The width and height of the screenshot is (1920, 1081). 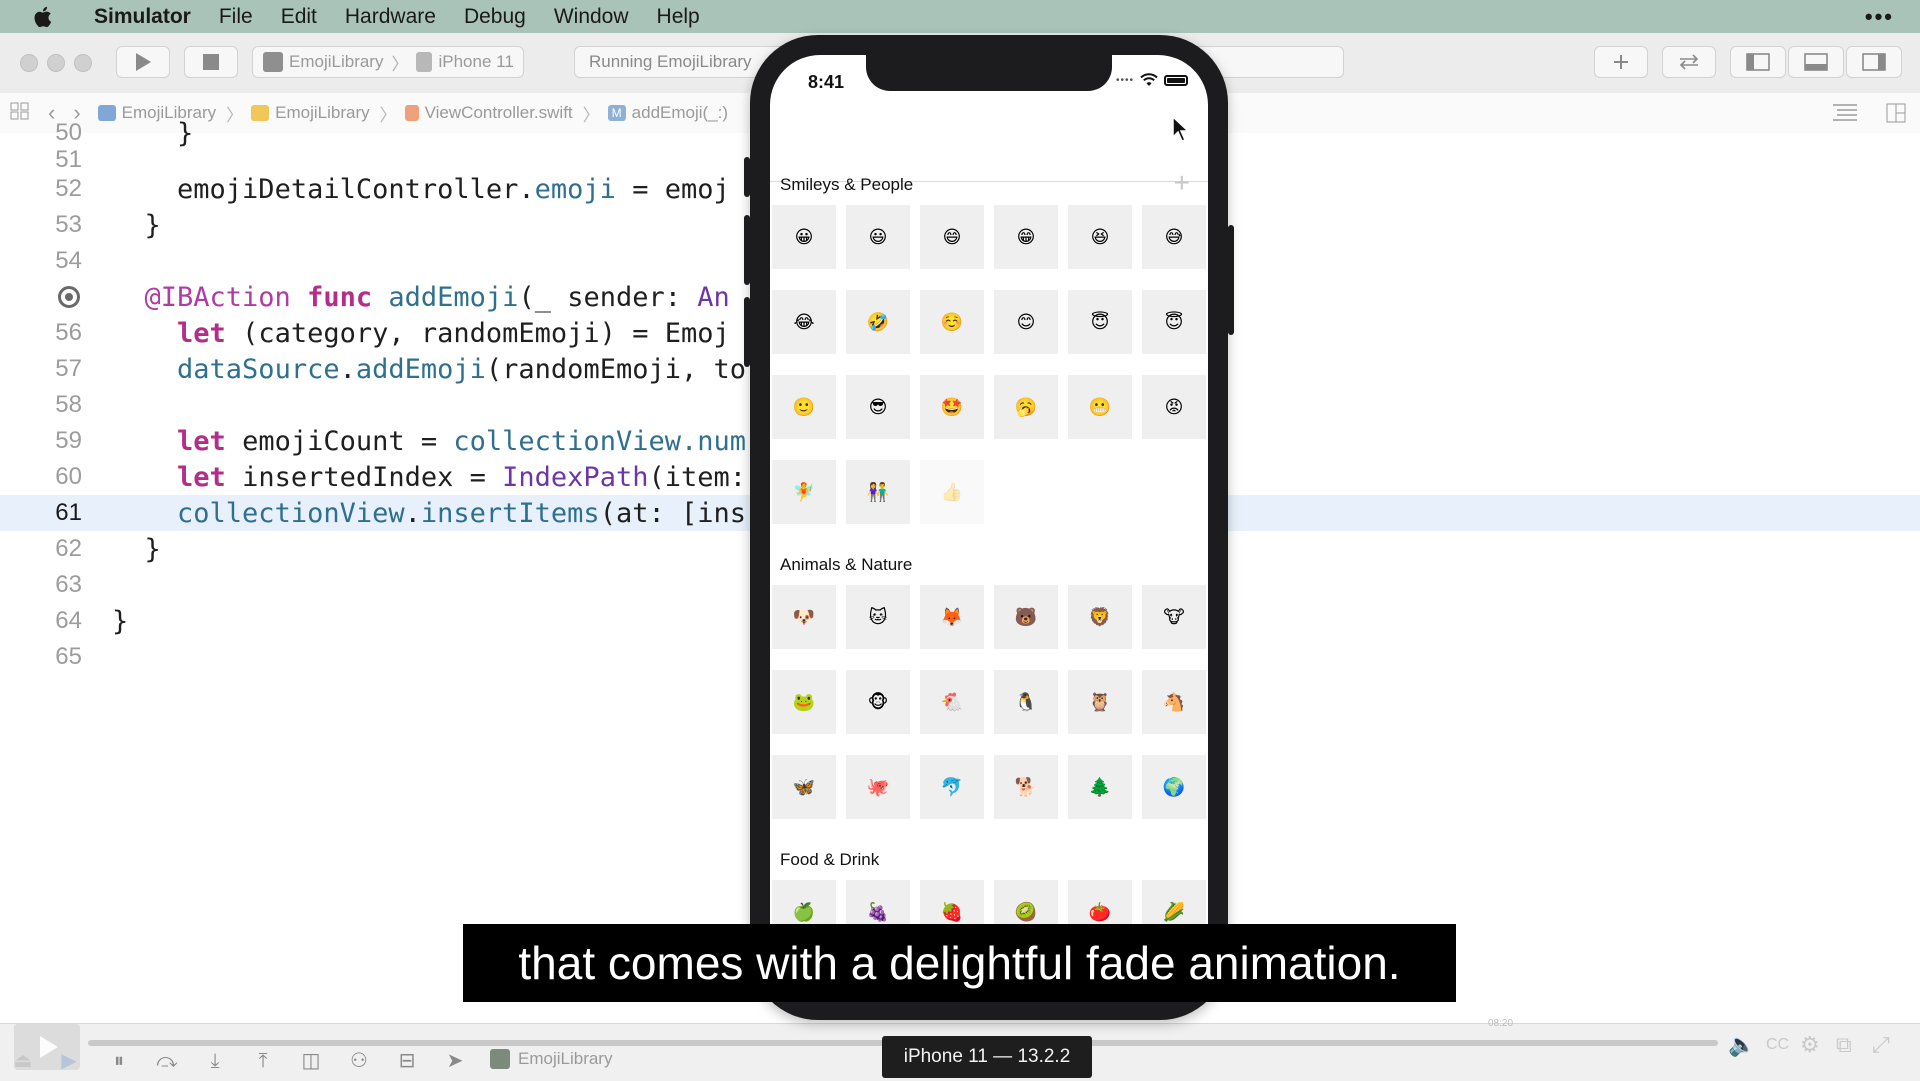 What do you see at coordinates (804, 702) in the screenshot?
I see `emoji-cell: 🐸` at bounding box center [804, 702].